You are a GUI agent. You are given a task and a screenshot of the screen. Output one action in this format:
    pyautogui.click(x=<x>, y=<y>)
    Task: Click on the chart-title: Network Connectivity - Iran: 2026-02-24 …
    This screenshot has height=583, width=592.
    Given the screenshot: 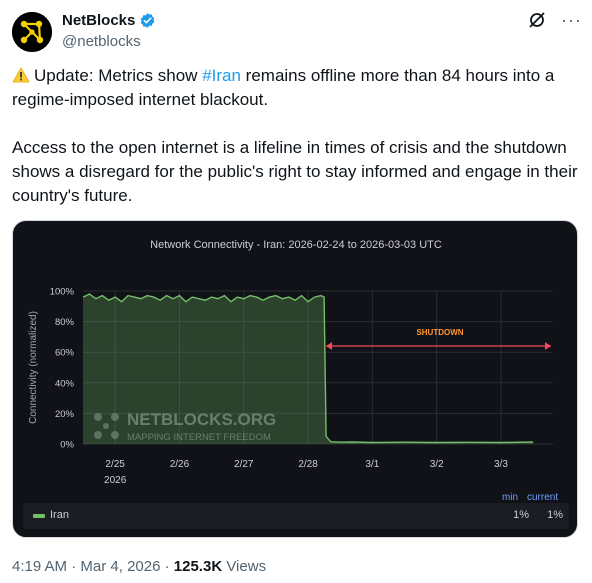 What is the action you would take?
    pyautogui.click(x=296, y=245)
    